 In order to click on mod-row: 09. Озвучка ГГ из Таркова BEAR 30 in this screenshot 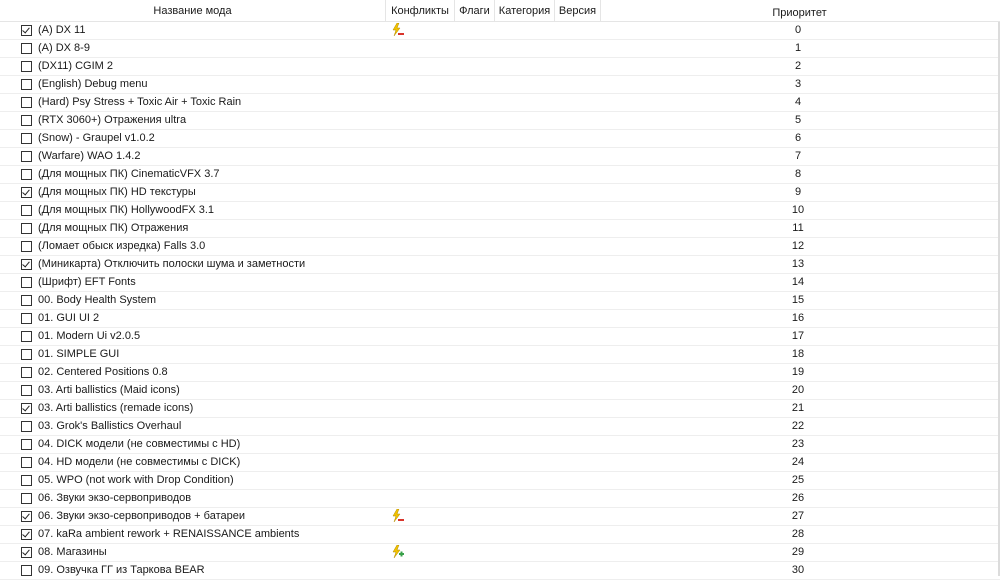, I will do `click(500, 571)`.